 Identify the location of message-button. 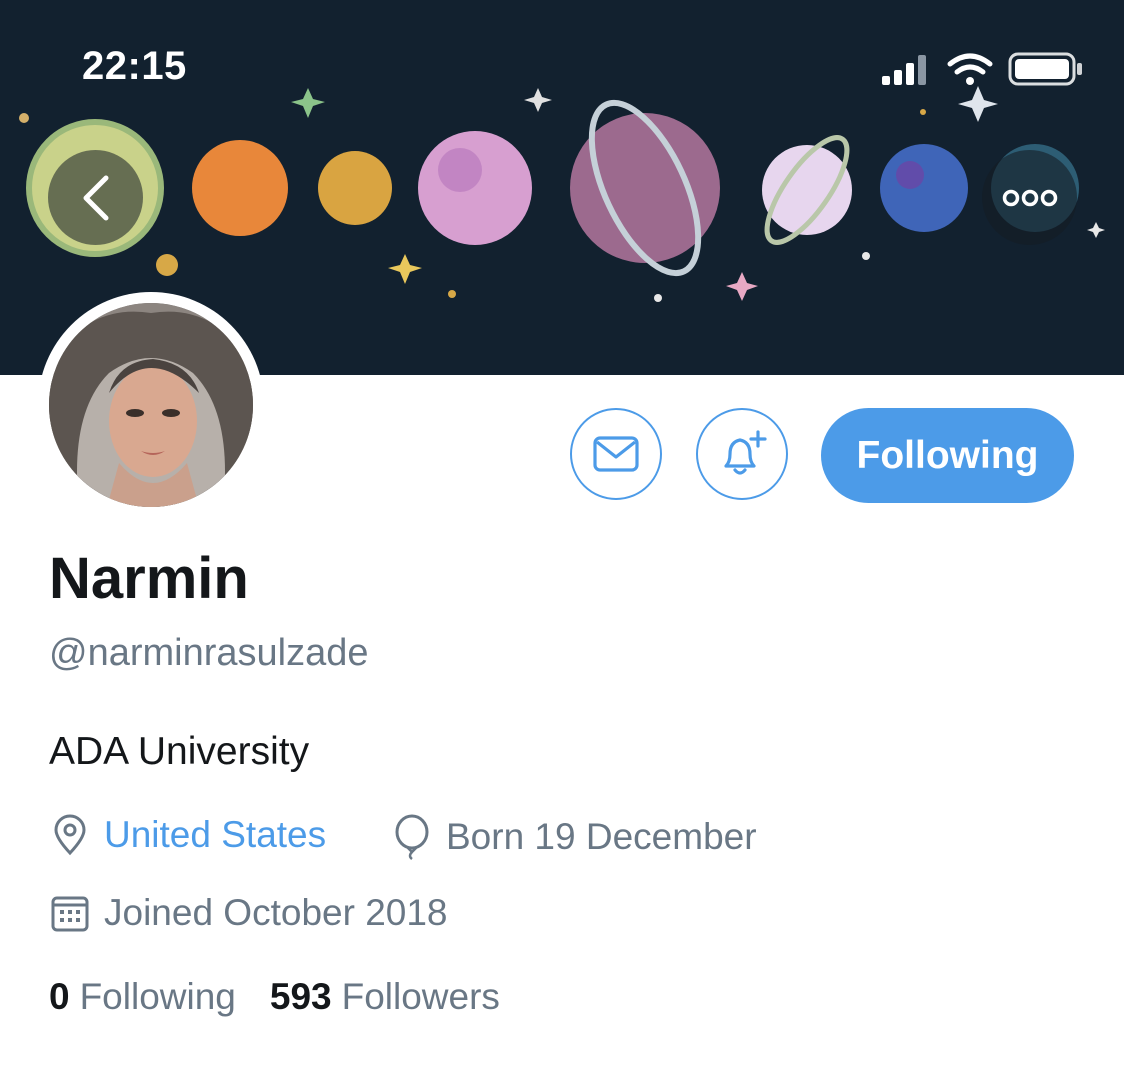
(616, 454).